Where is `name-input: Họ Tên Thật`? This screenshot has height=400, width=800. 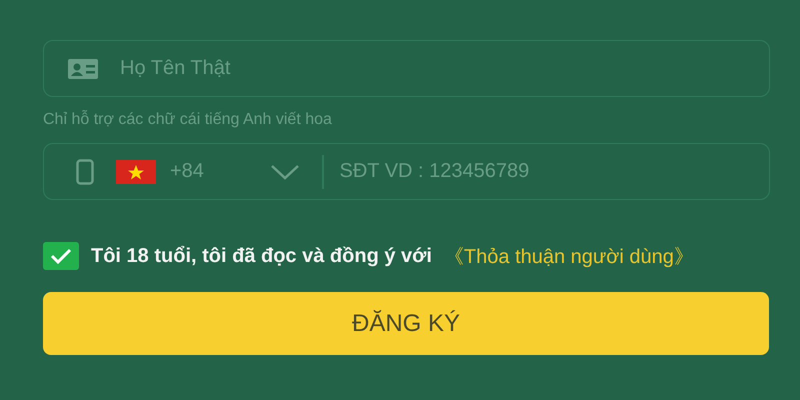 name-input: Họ Tên Thật is located at coordinates (443, 68).